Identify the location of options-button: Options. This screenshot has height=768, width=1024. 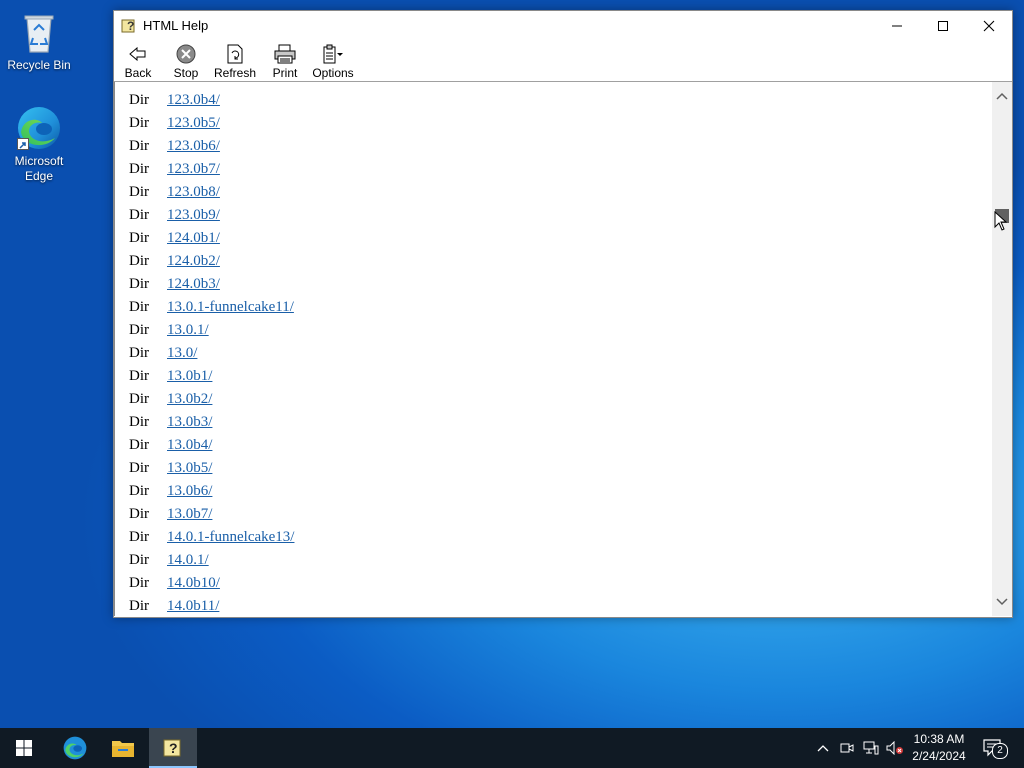
(333, 61).